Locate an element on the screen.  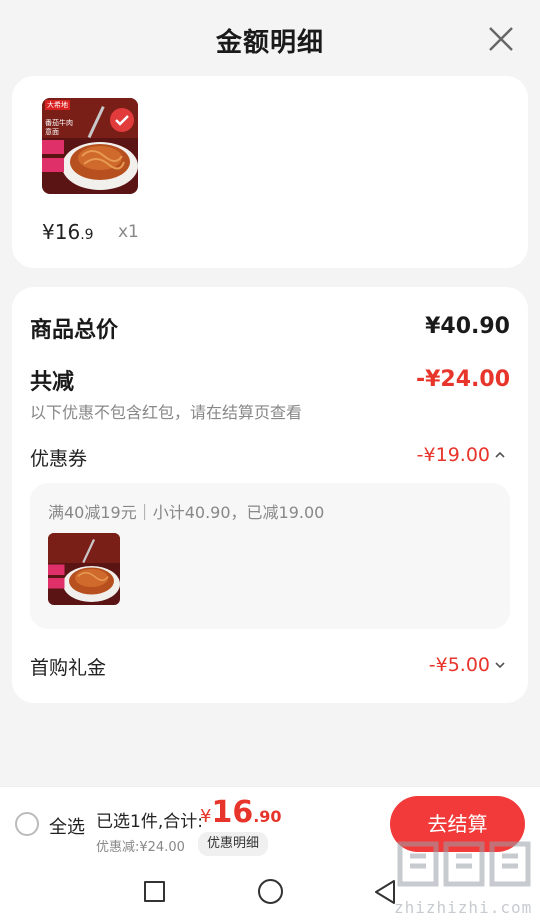
close-icon is located at coordinates (501, 39).